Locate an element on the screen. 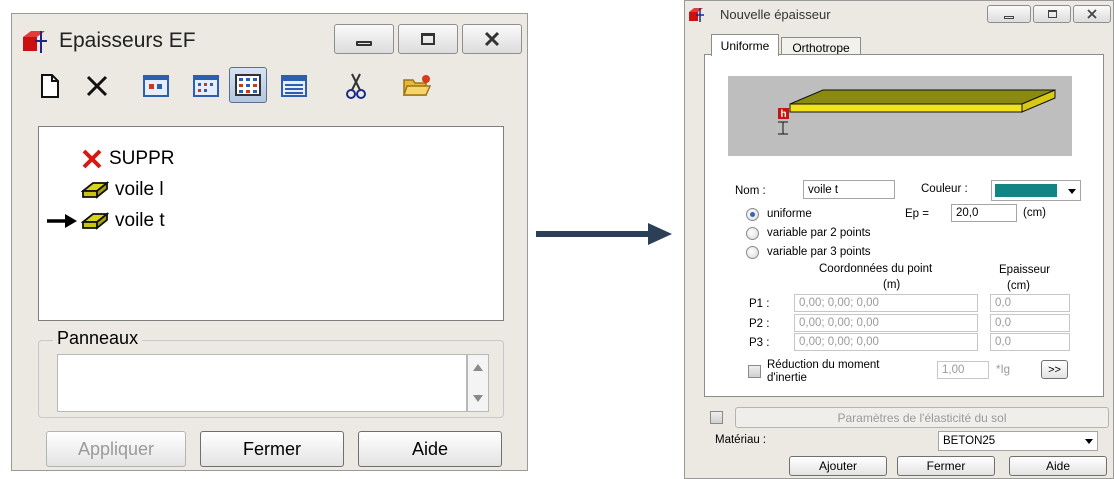 This screenshot has width=1114, height=479. inertia-reduction-field: 1,00 is located at coordinates (963, 370).